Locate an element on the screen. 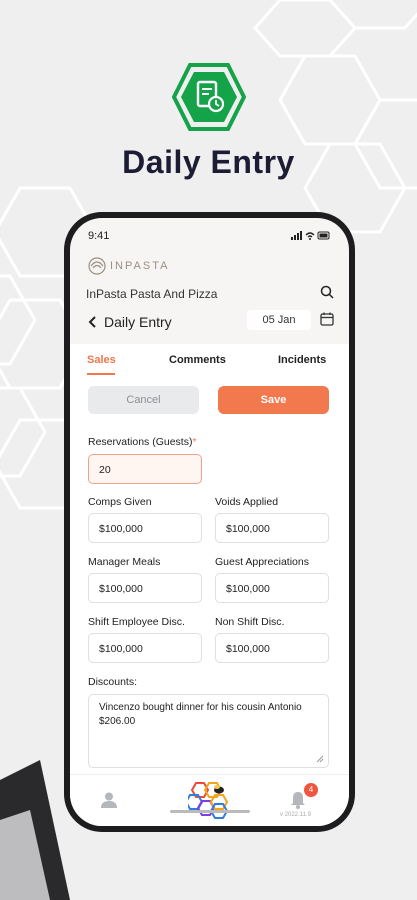  non-shift-label: Non Shift Disc. is located at coordinates (250, 622).